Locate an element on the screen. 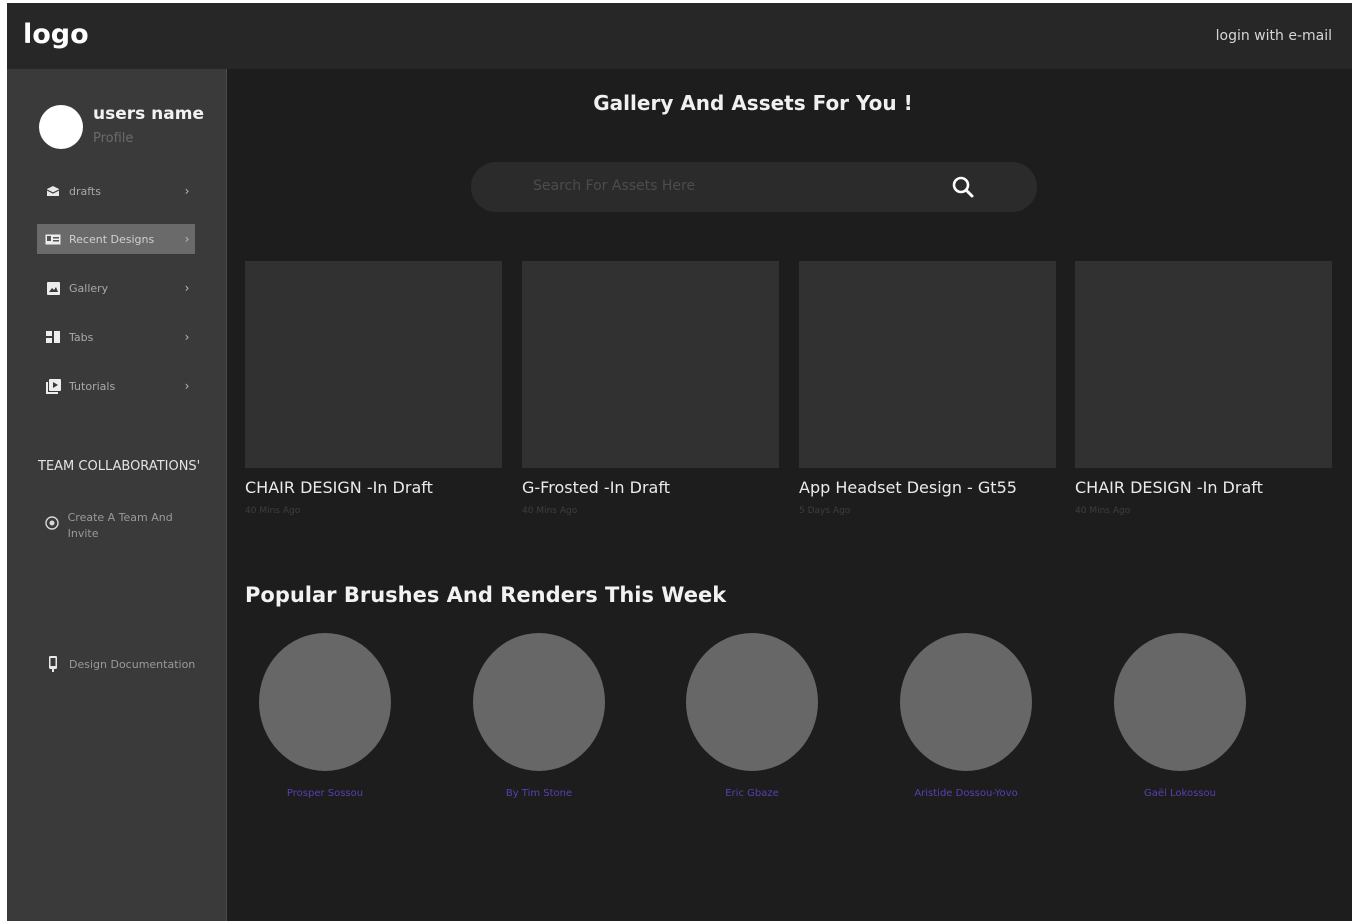 Image resolution: width=1352 pixels, height=921 pixels. sidebar-item-label: Gallery is located at coordinates (89, 288).